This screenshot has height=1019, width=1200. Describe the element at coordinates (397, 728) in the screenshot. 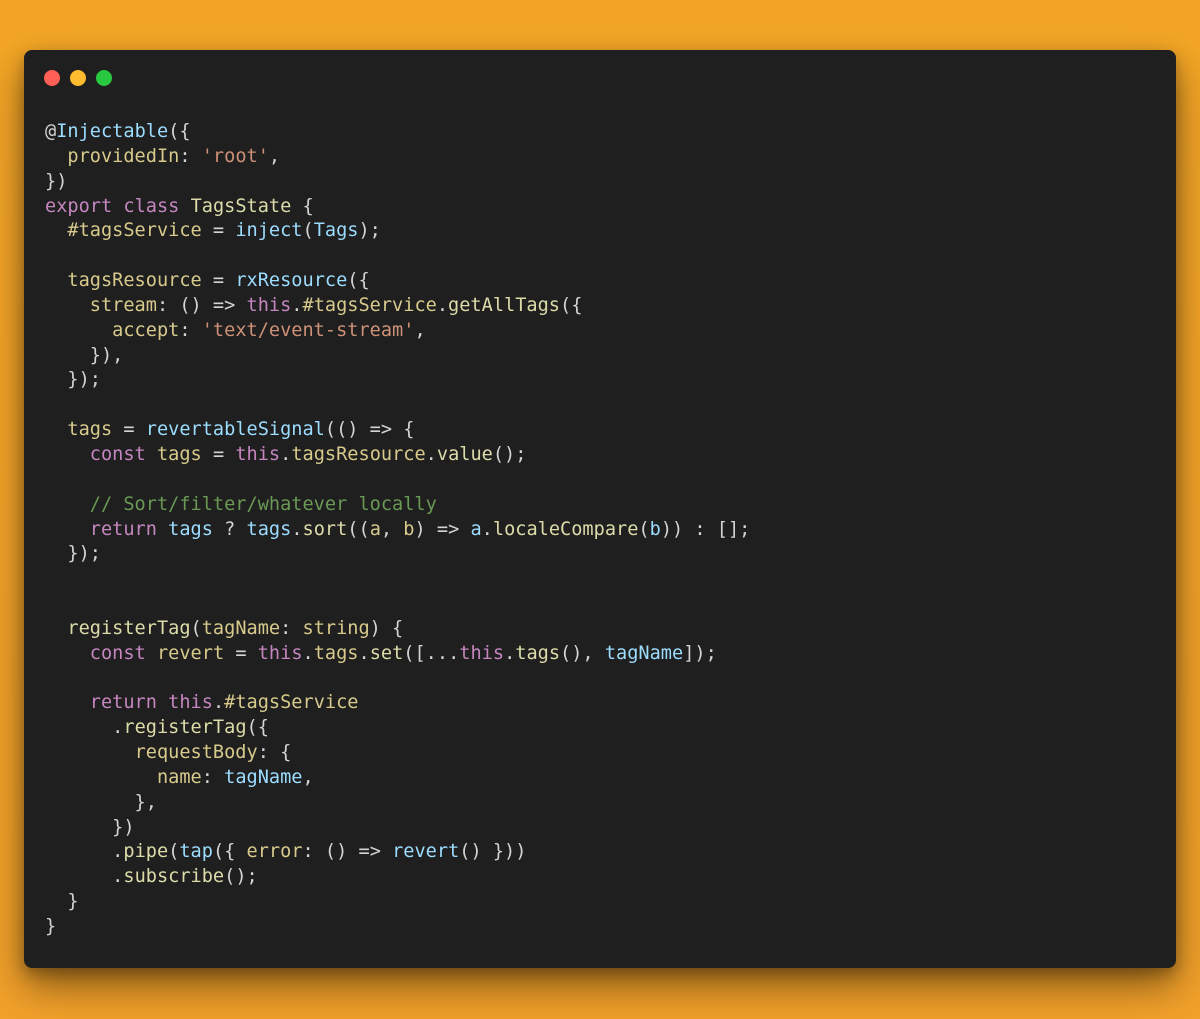

I see `code-line: .registerTag({` at that location.